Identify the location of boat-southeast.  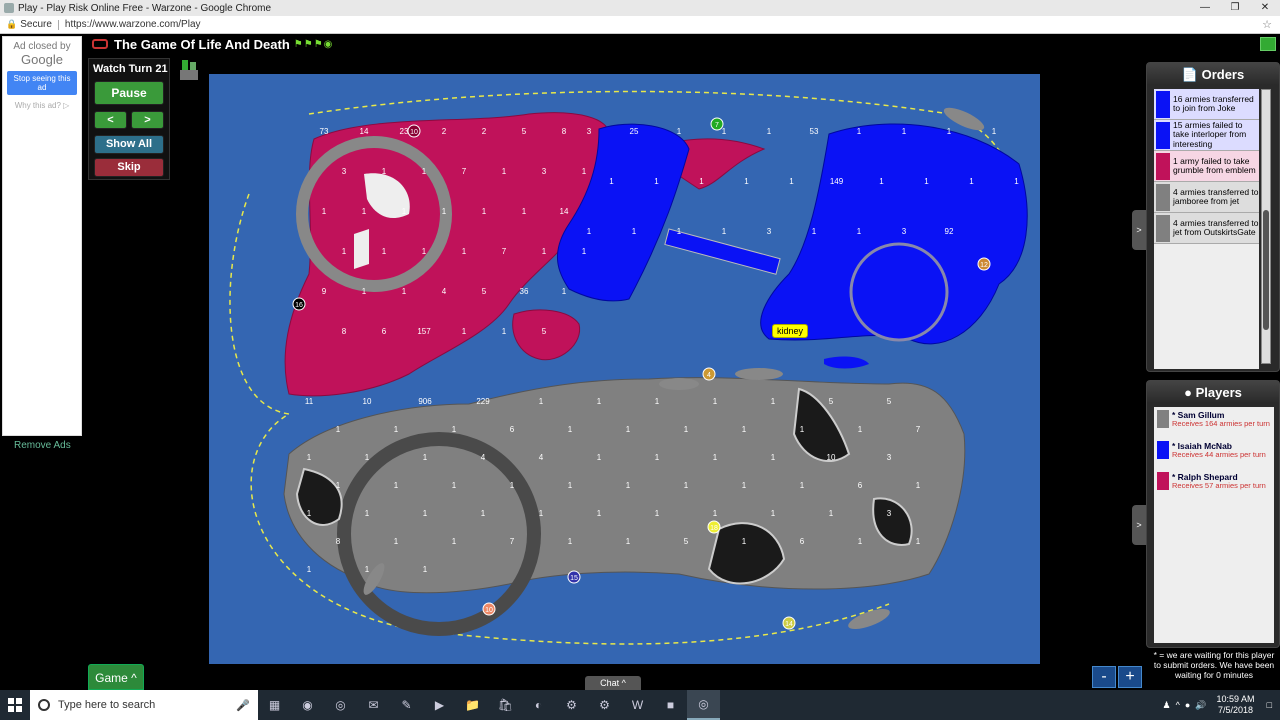
(869, 619).